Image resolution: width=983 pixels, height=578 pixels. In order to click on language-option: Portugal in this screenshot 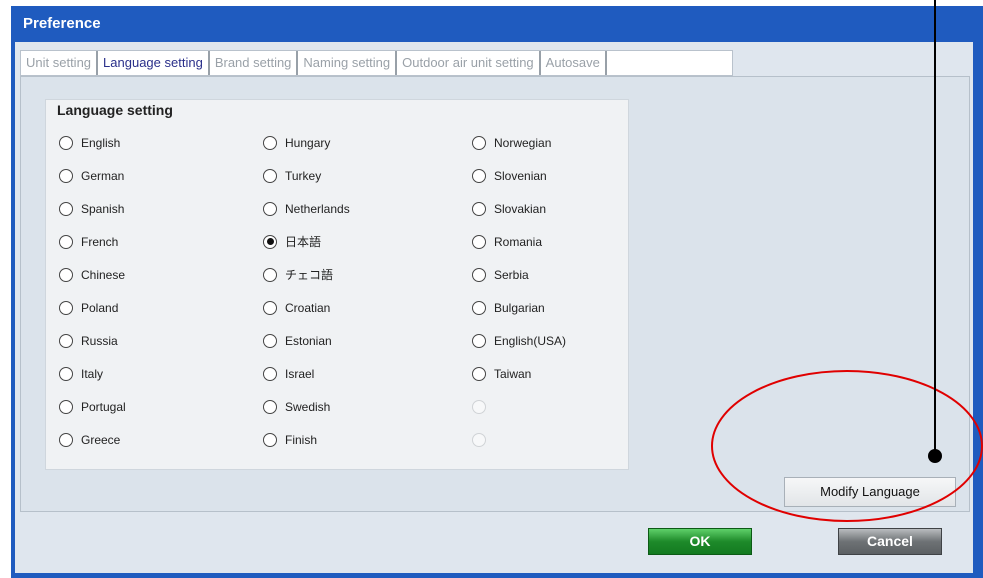, I will do `click(92, 406)`.